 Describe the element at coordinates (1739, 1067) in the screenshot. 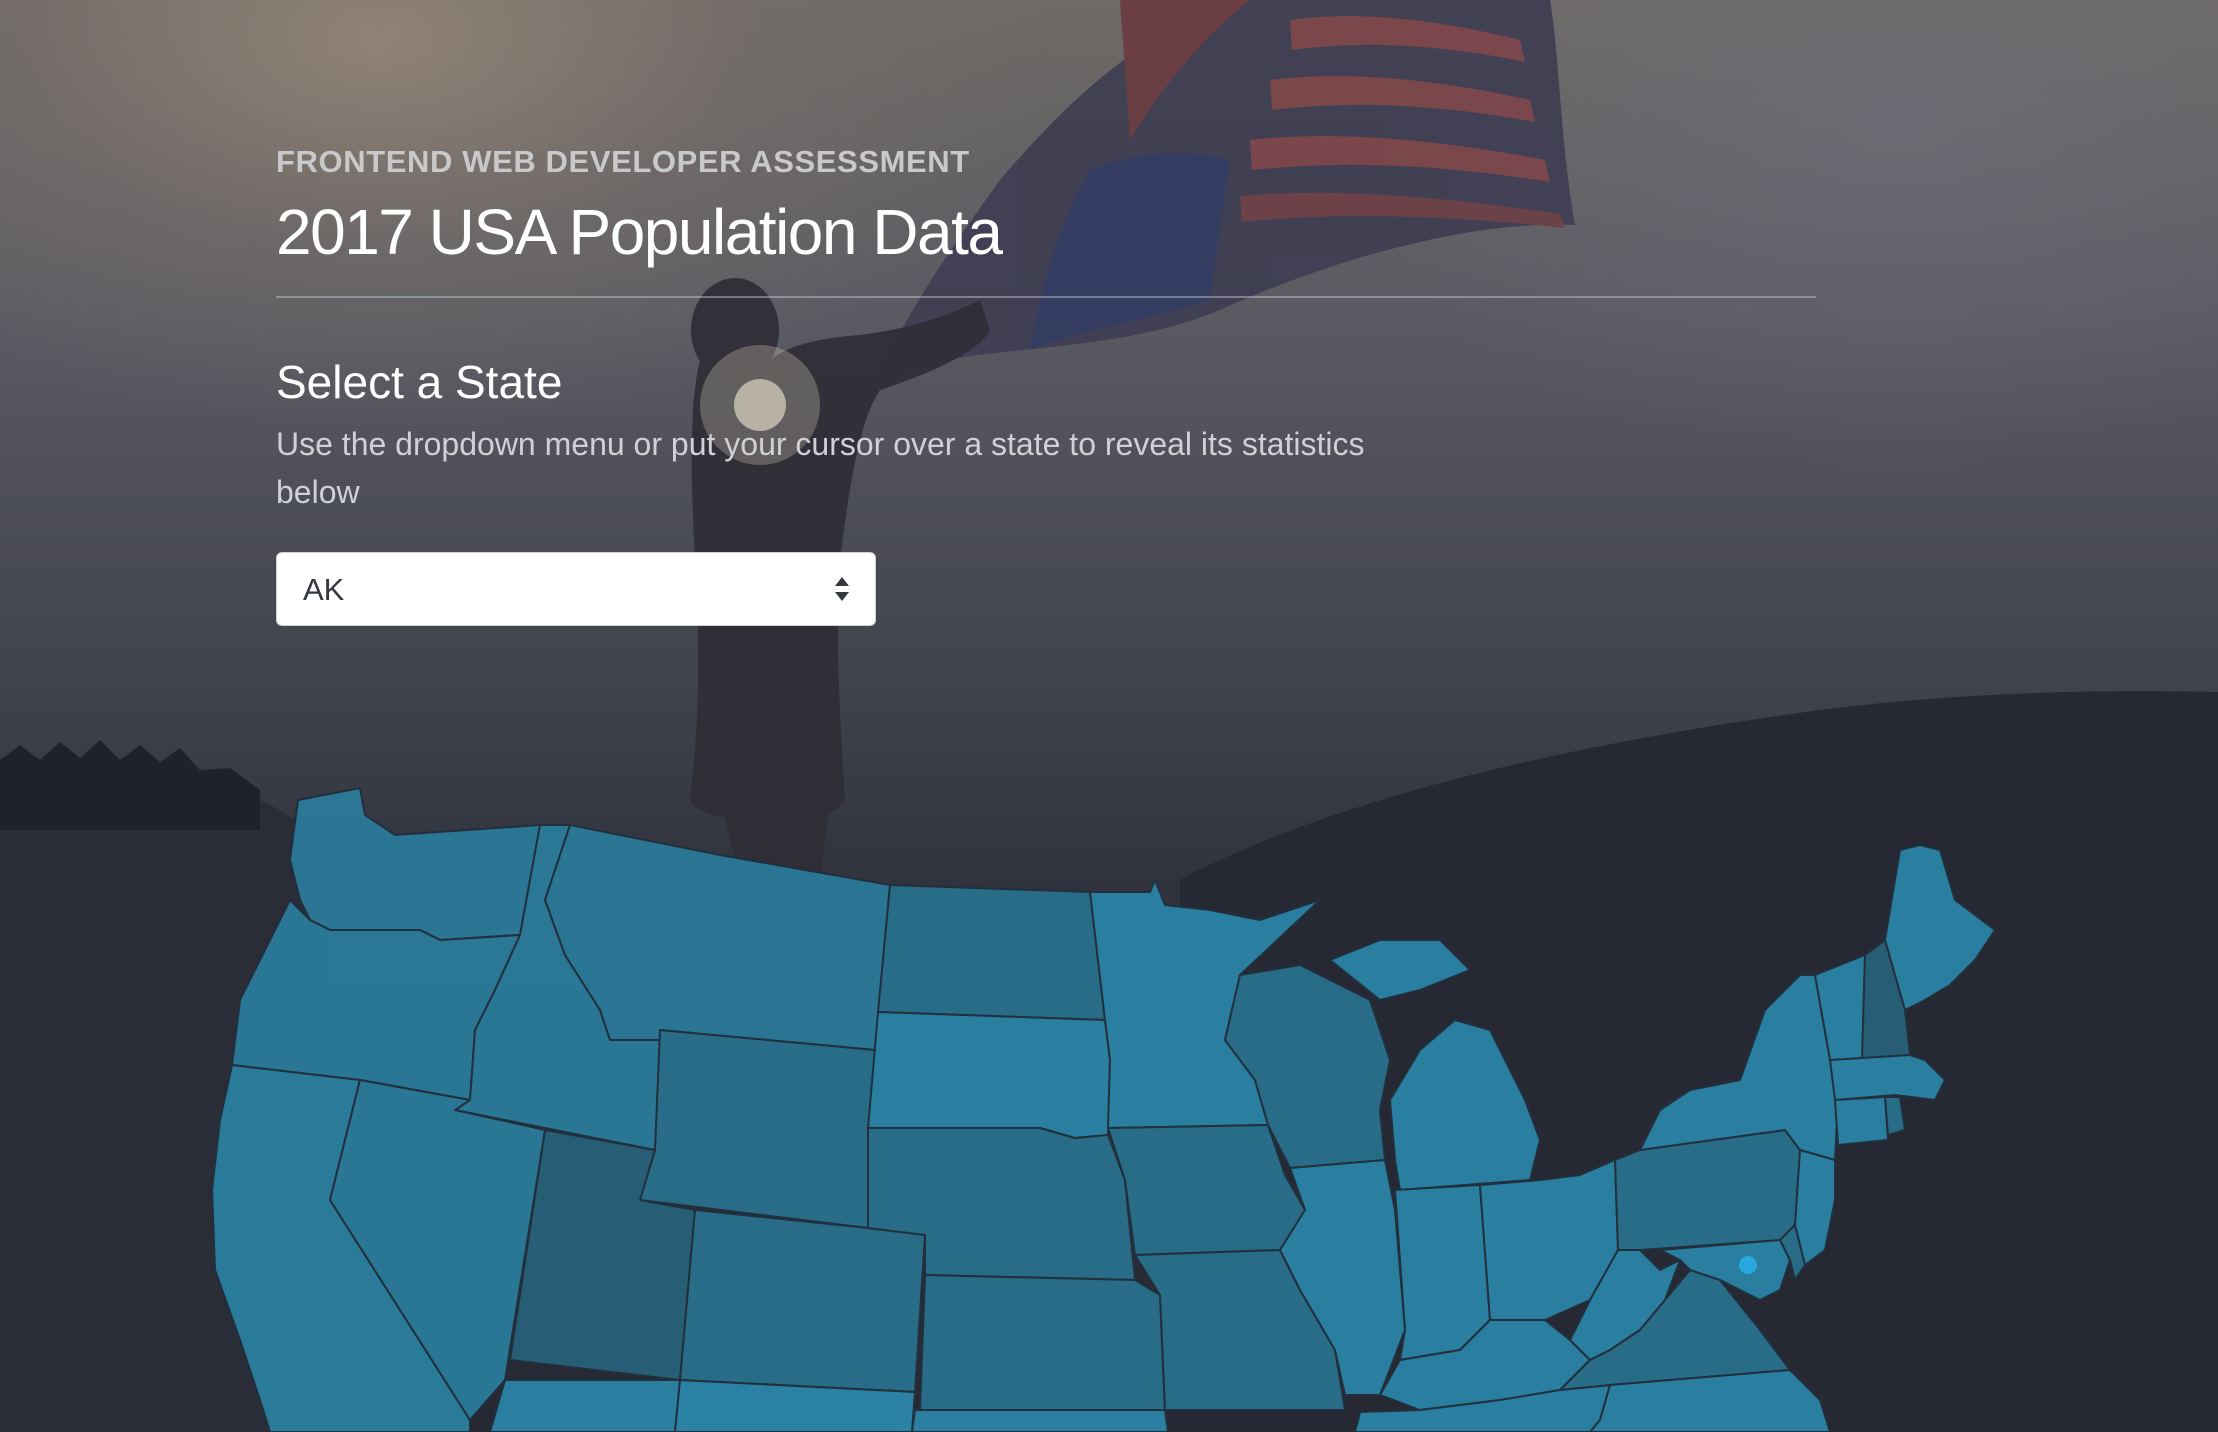

I see `state-ny` at that location.